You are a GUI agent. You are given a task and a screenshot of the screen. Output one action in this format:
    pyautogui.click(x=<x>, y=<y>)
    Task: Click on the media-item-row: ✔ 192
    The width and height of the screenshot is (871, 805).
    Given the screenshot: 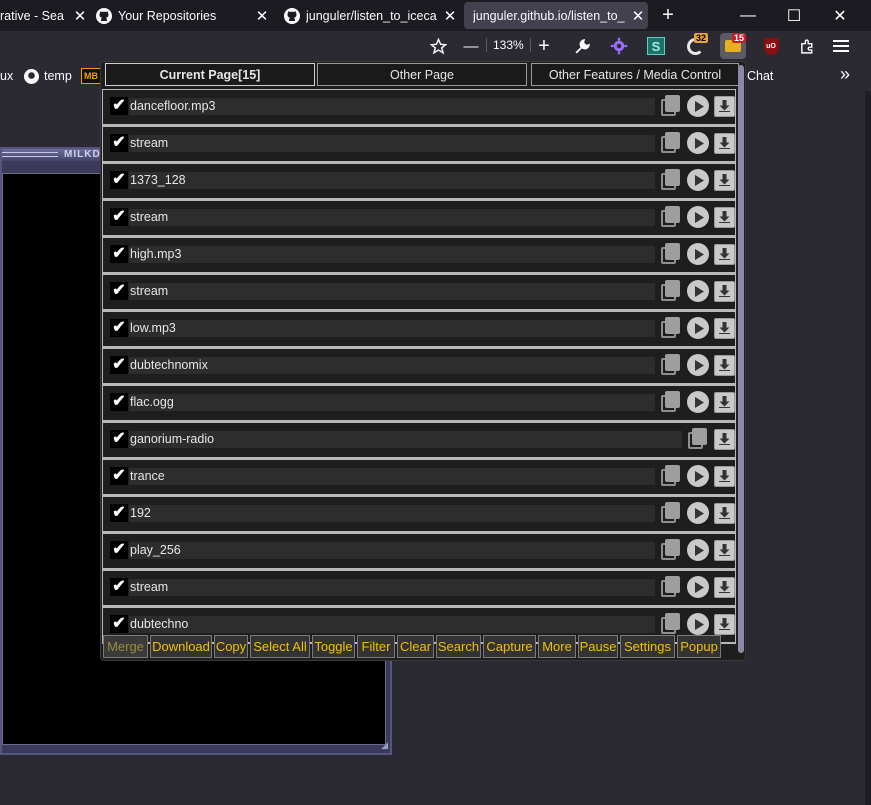 What is the action you would take?
    pyautogui.click(x=419, y=514)
    